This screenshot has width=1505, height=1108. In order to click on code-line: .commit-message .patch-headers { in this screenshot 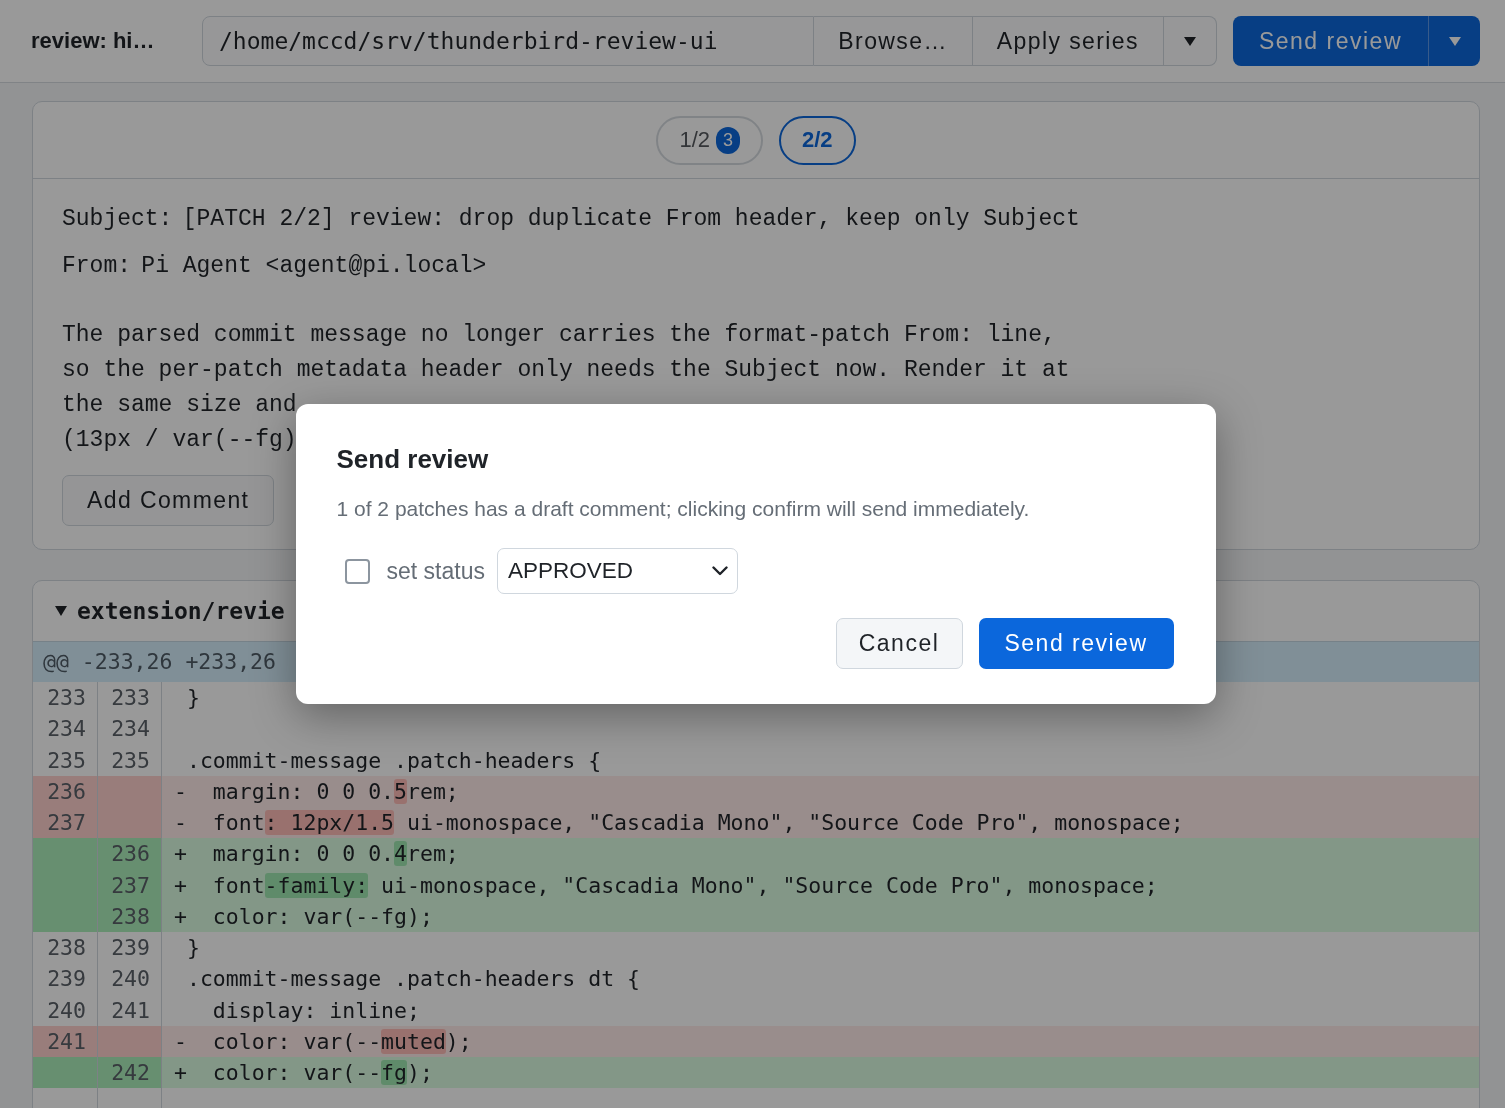, I will do `click(393, 760)`.